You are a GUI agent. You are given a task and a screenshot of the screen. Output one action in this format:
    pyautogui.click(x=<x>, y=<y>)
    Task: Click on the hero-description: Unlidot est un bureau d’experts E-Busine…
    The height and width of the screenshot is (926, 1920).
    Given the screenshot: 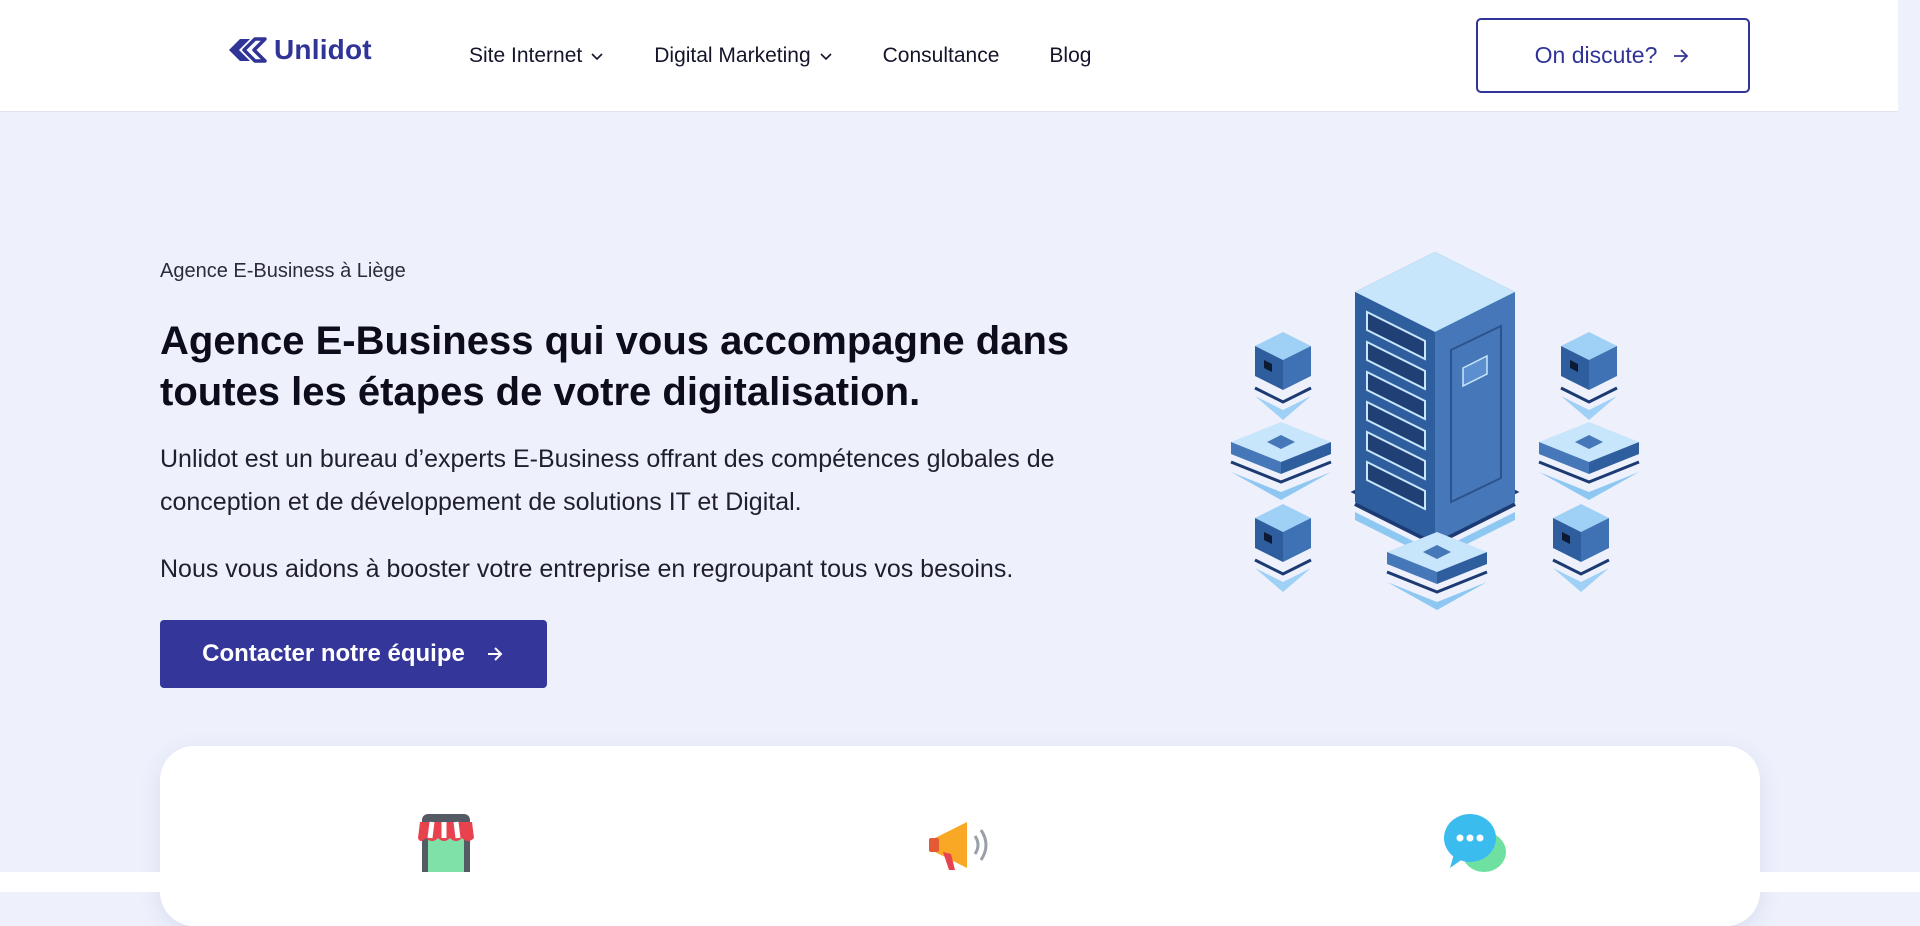 What is the action you would take?
    pyautogui.click(x=607, y=480)
    